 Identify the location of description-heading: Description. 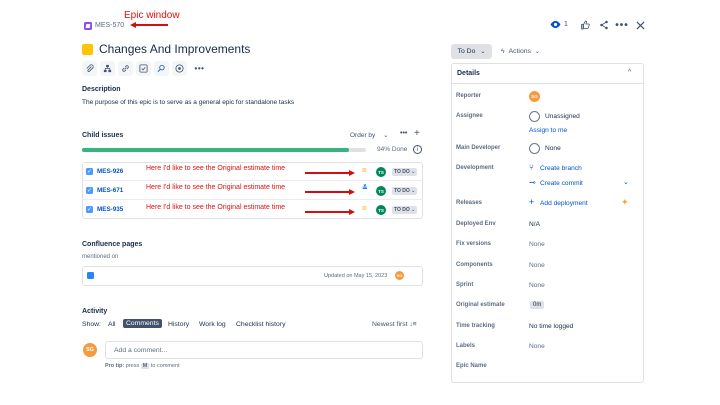
(101, 89).